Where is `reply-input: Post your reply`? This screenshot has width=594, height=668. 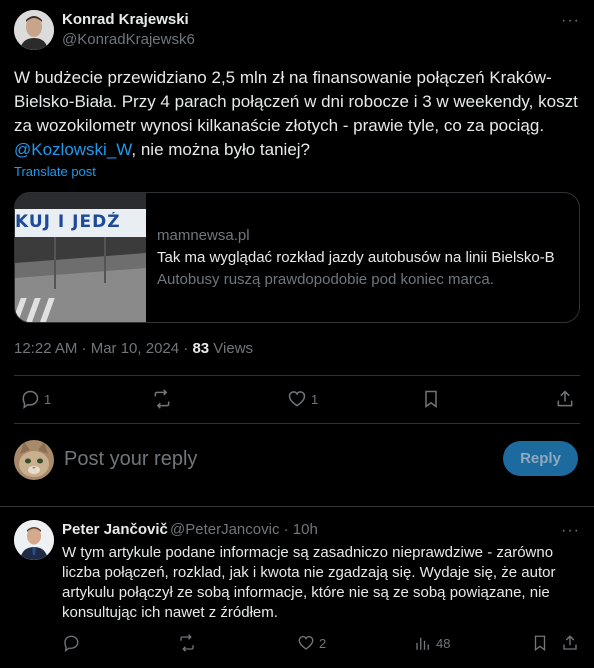 reply-input: Post your reply is located at coordinates (130, 459).